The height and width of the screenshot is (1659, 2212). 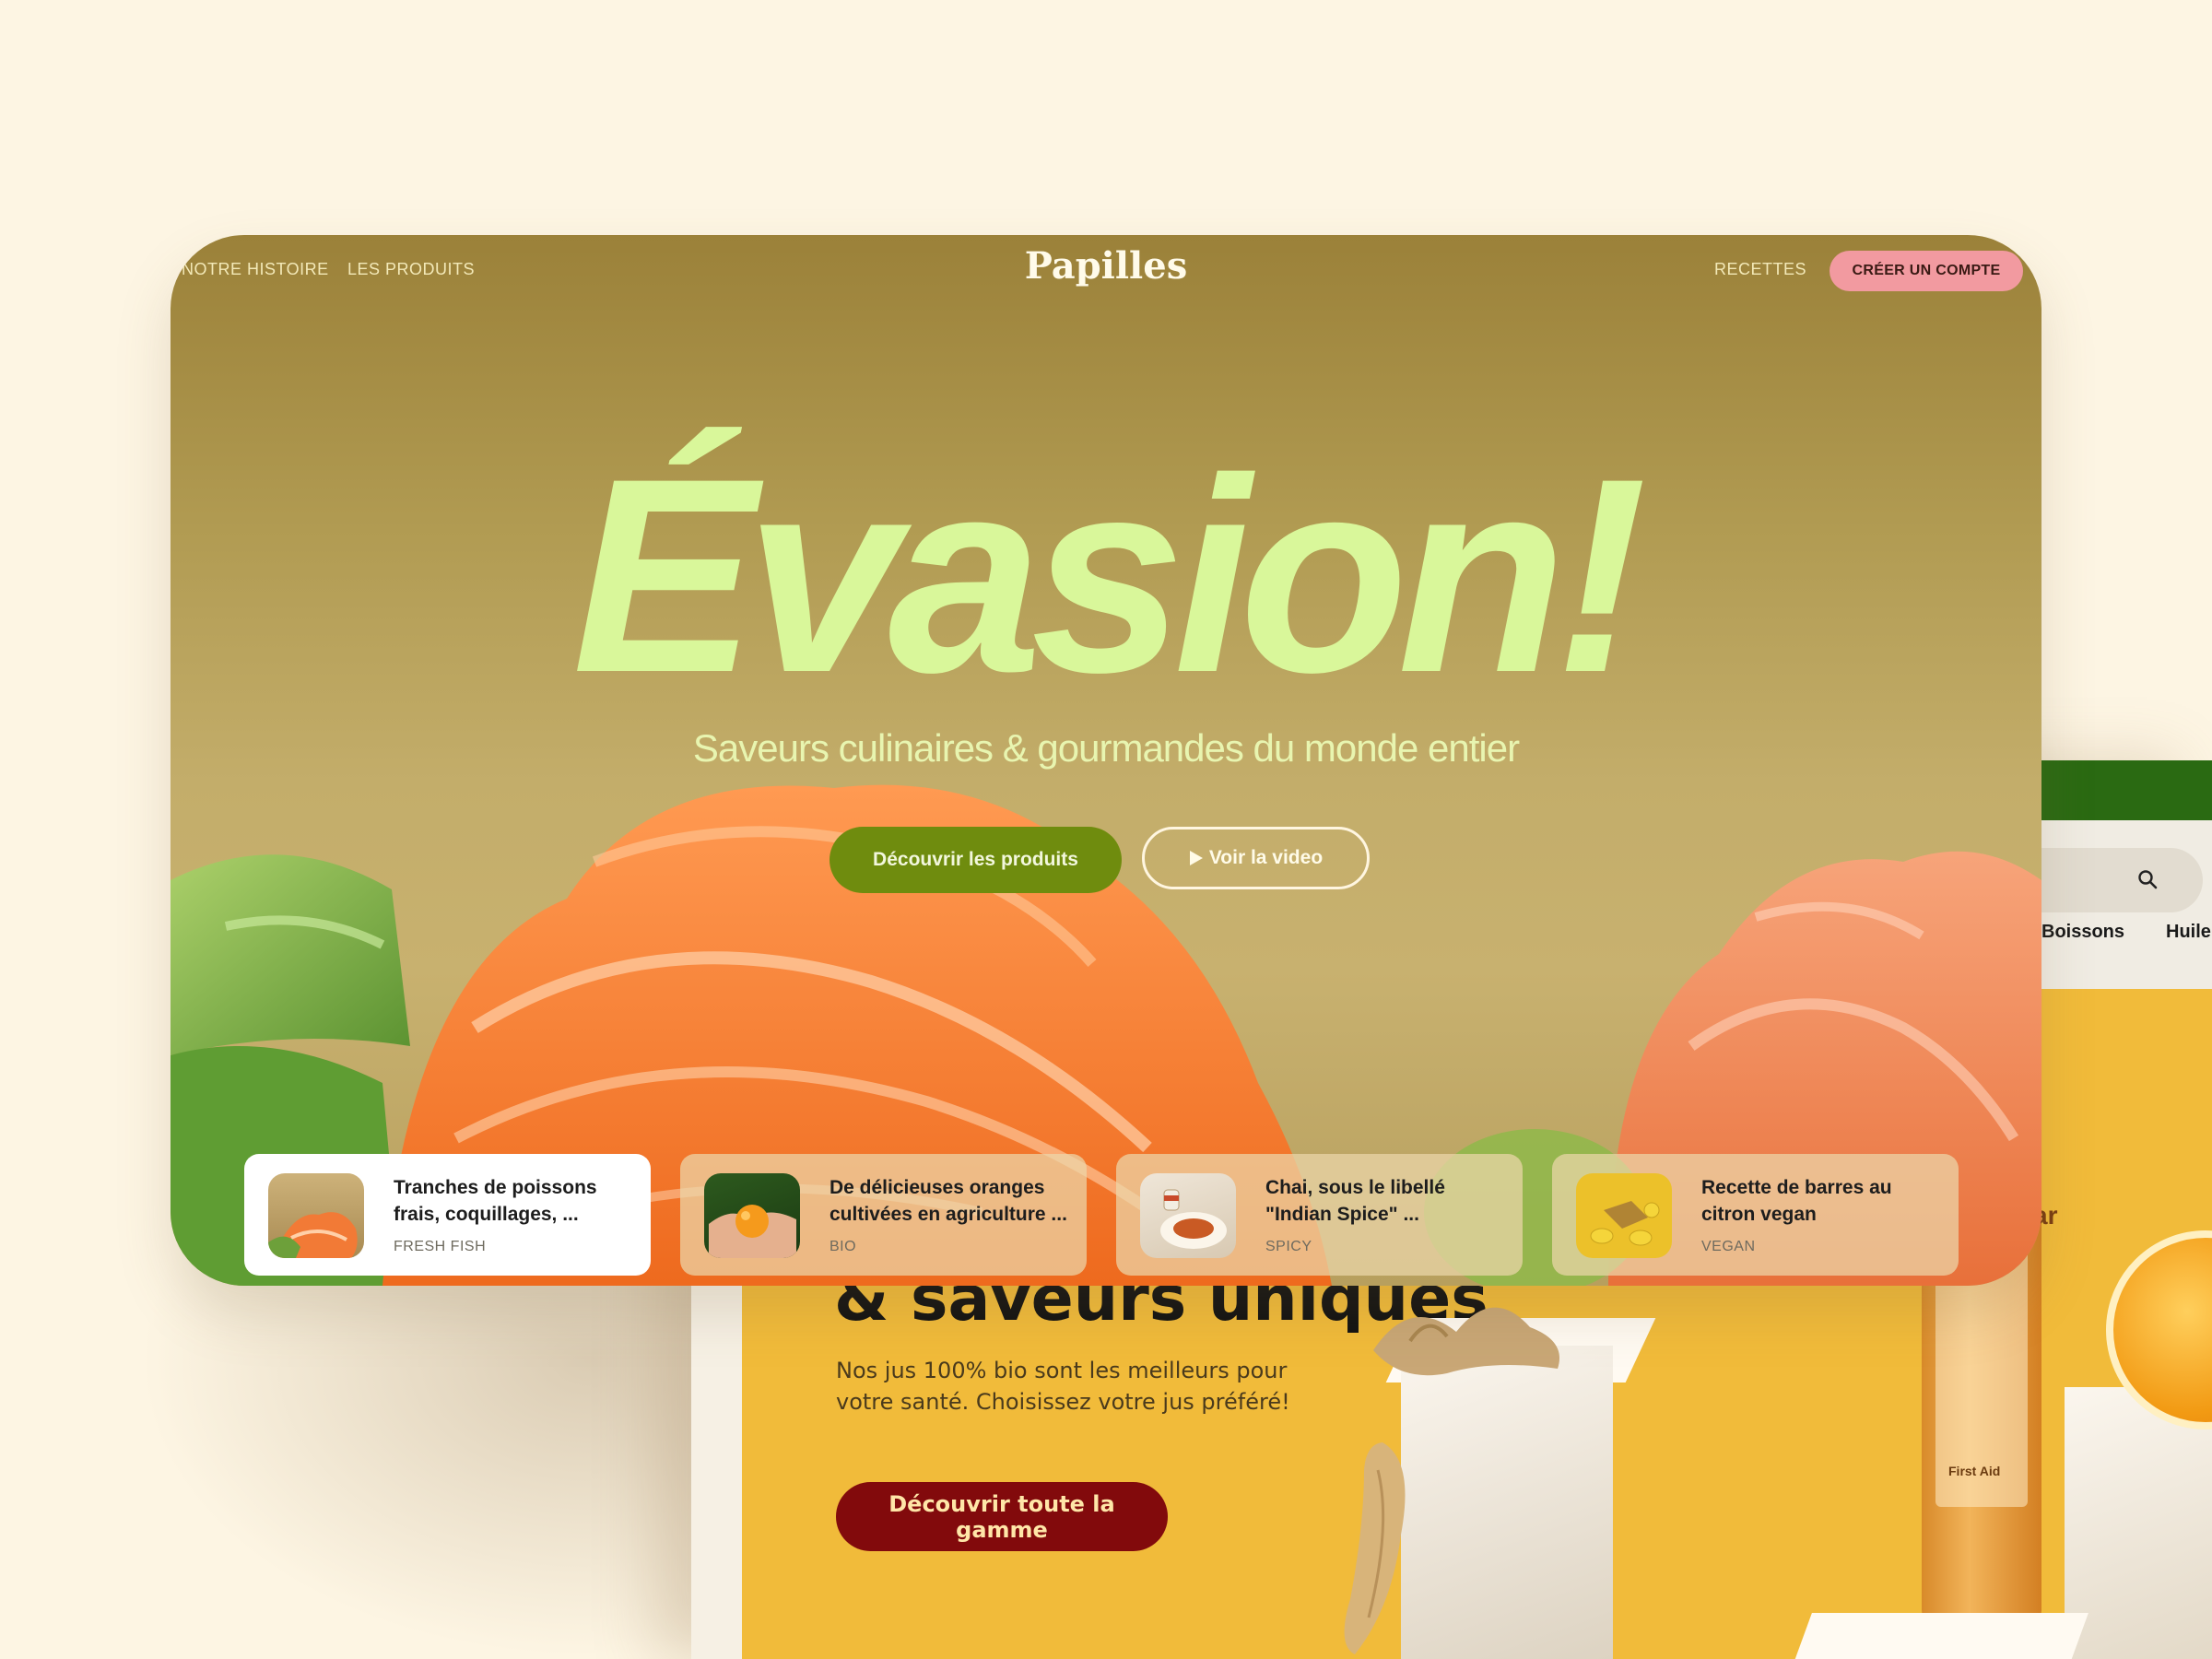 What do you see at coordinates (1288, 1246) in the screenshot?
I see `card-tag: SPICY` at bounding box center [1288, 1246].